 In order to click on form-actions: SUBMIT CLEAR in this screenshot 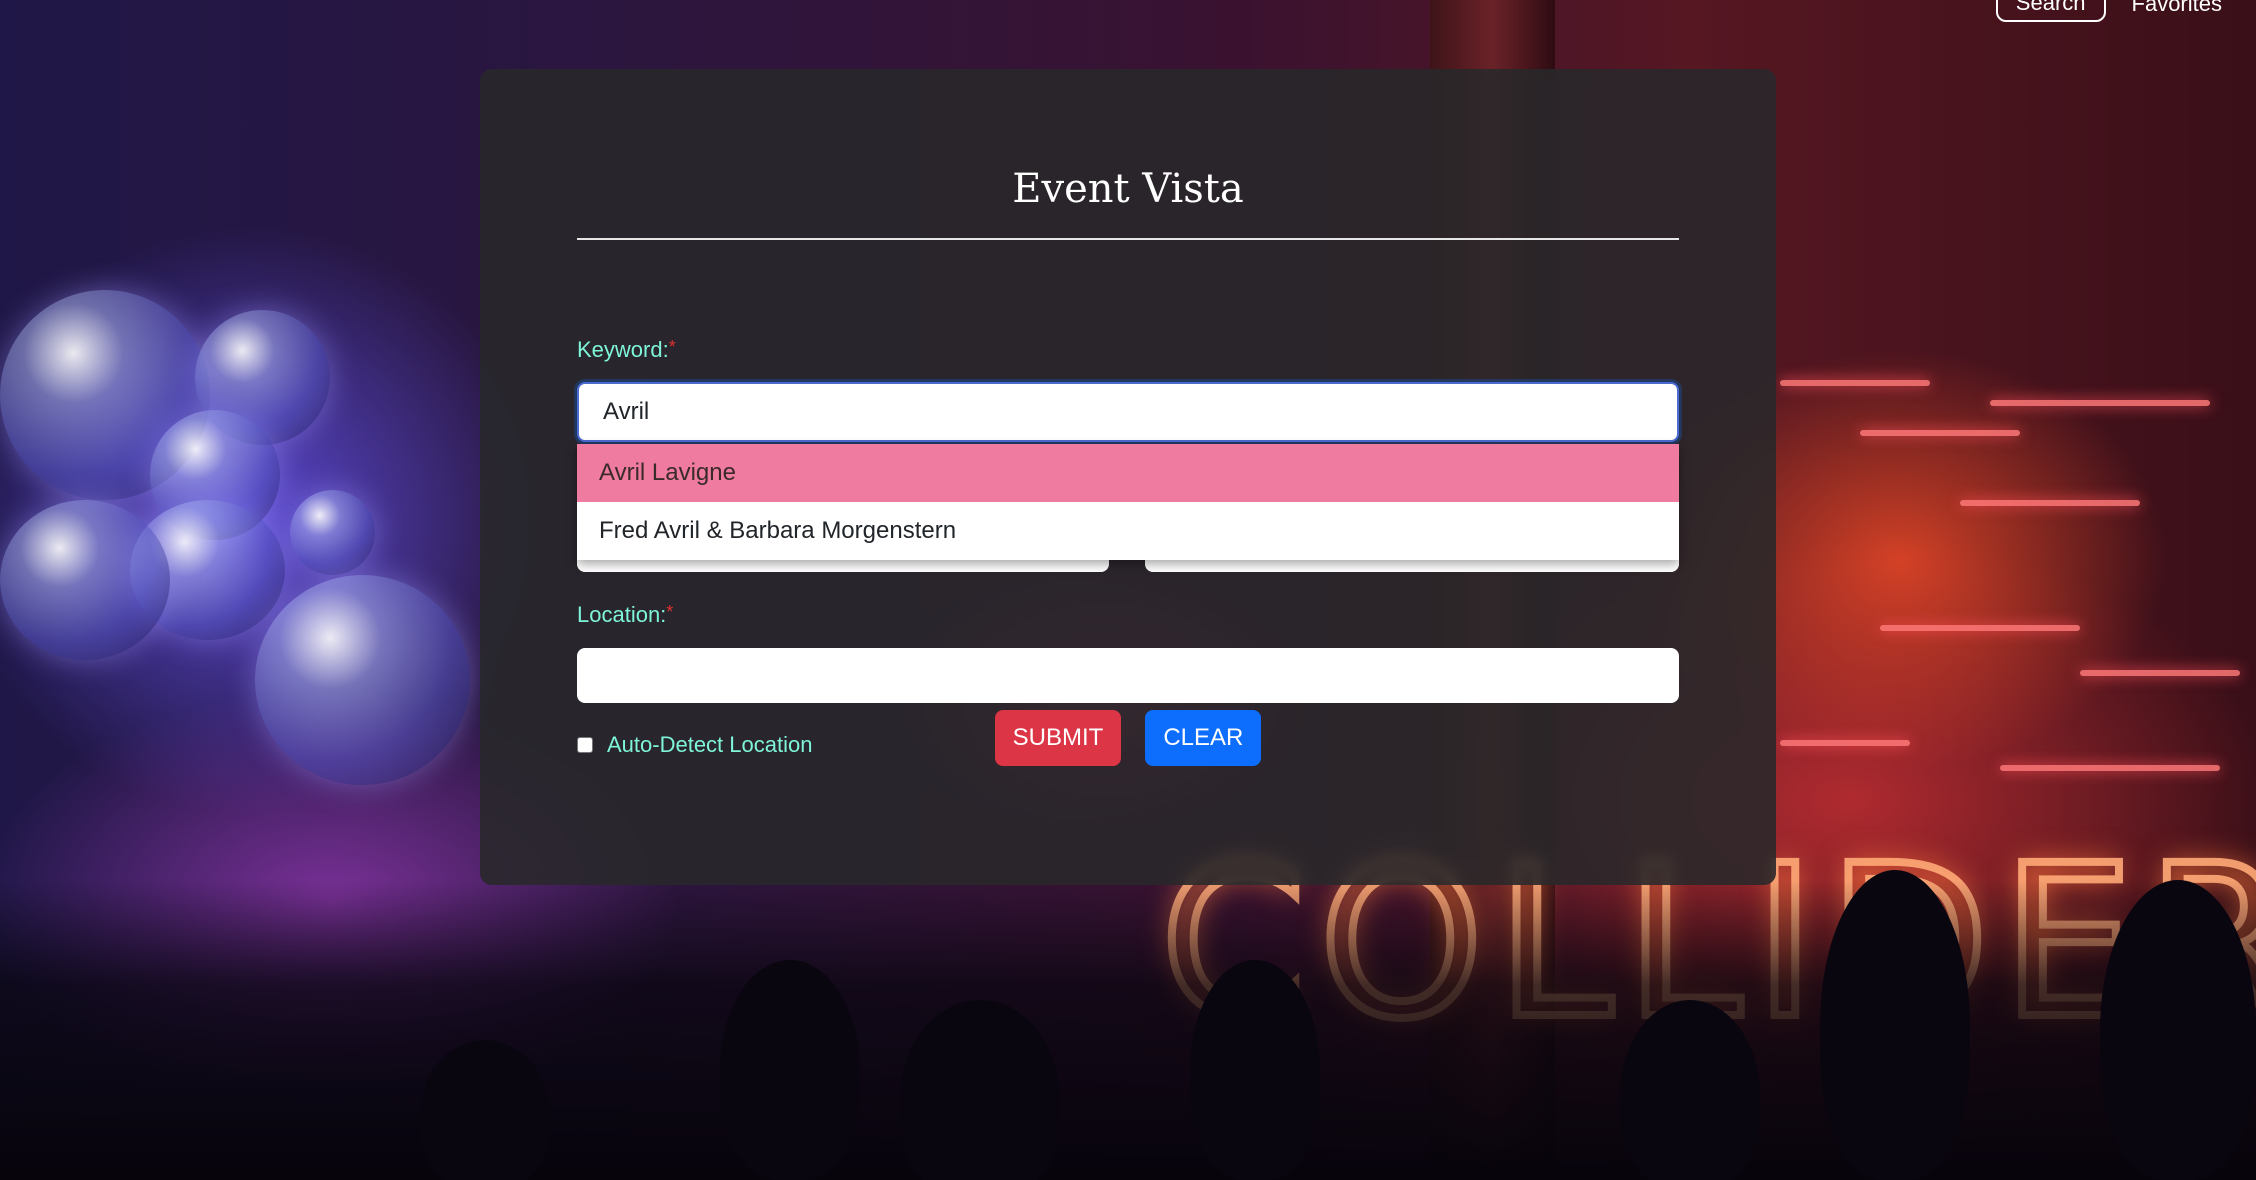, I will do `click(1128, 738)`.